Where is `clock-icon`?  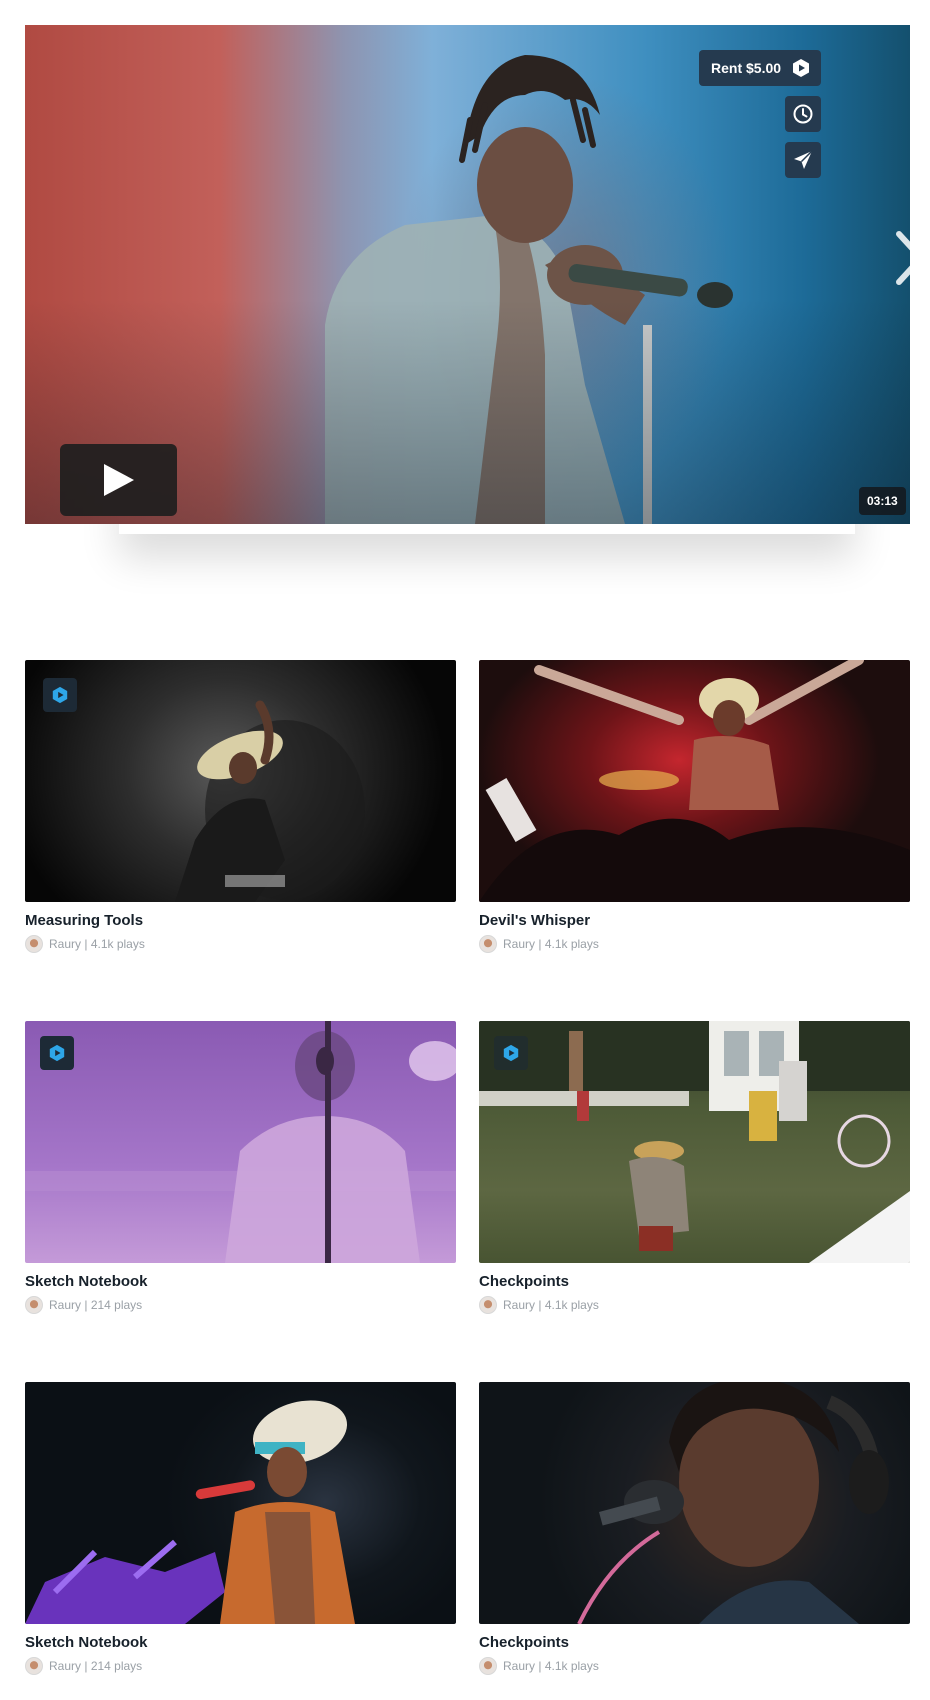
clock-icon is located at coordinates (803, 114).